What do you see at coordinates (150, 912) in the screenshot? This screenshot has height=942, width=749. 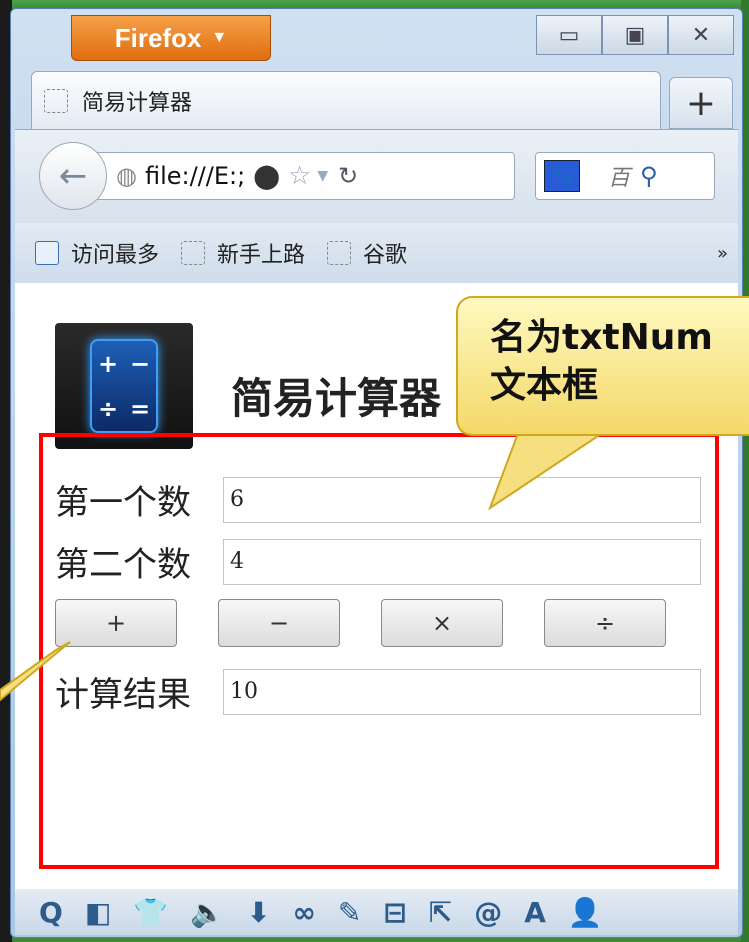 I see `shirt-icon: 👕` at bounding box center [150, 912].